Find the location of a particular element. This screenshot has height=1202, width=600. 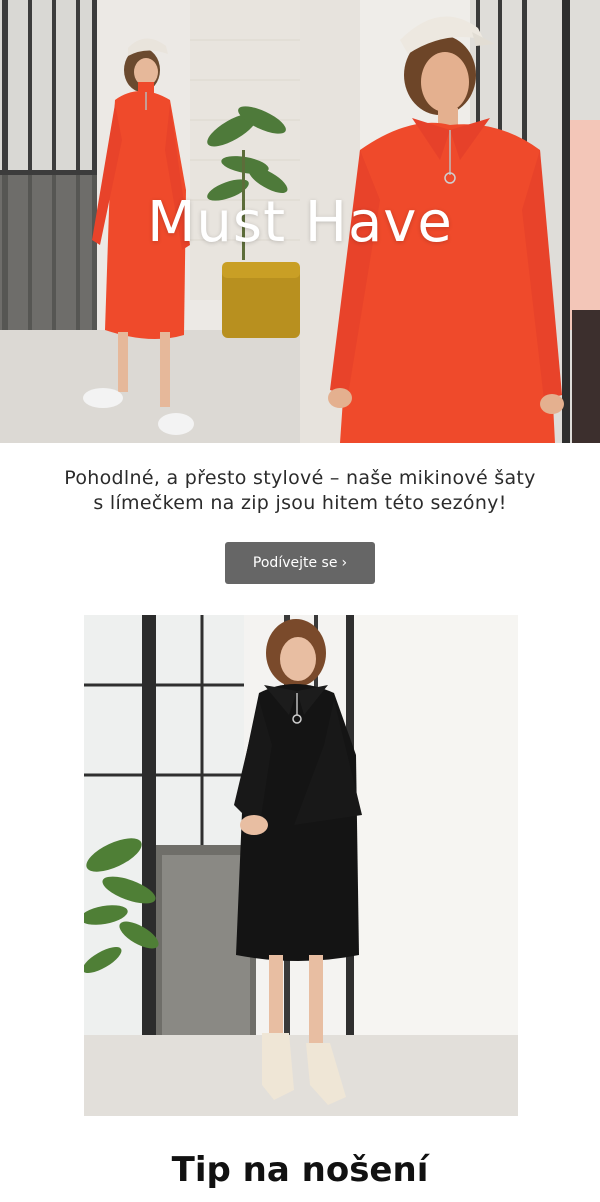

section-title: Tip na nošení is located at coordinates (300, 1170).